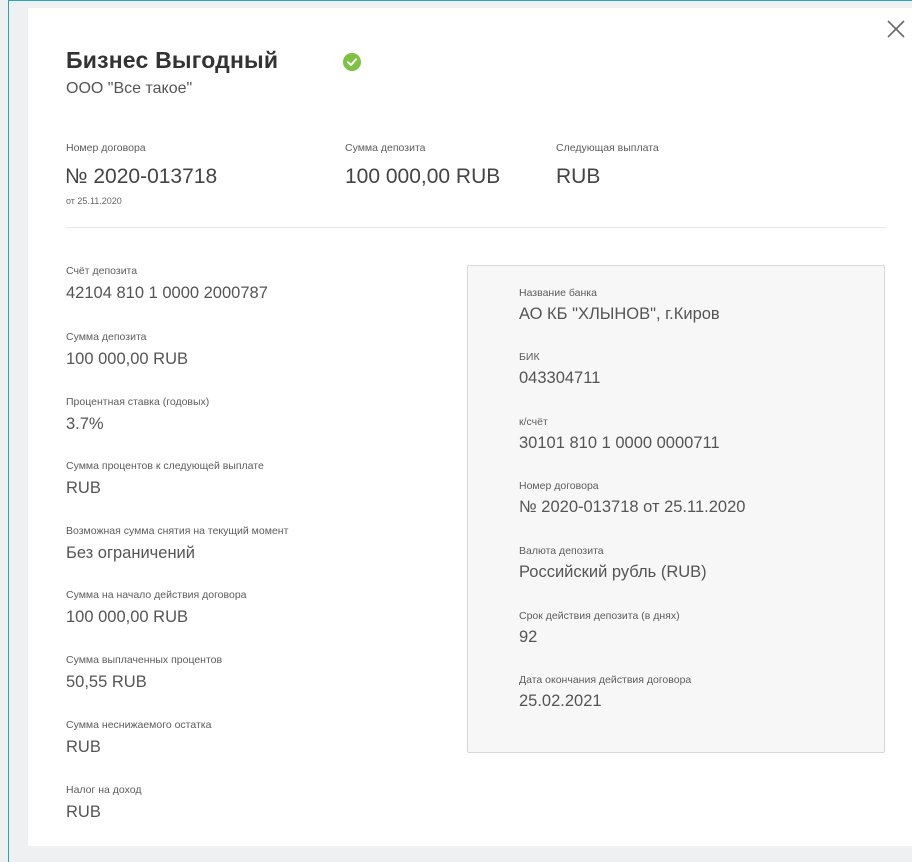 The height and width of the screenshot is (862, 912). Describe the element at coordinates (85, 424) in the screenshot. I see `interest-rate-value: 3.7%` at that location.